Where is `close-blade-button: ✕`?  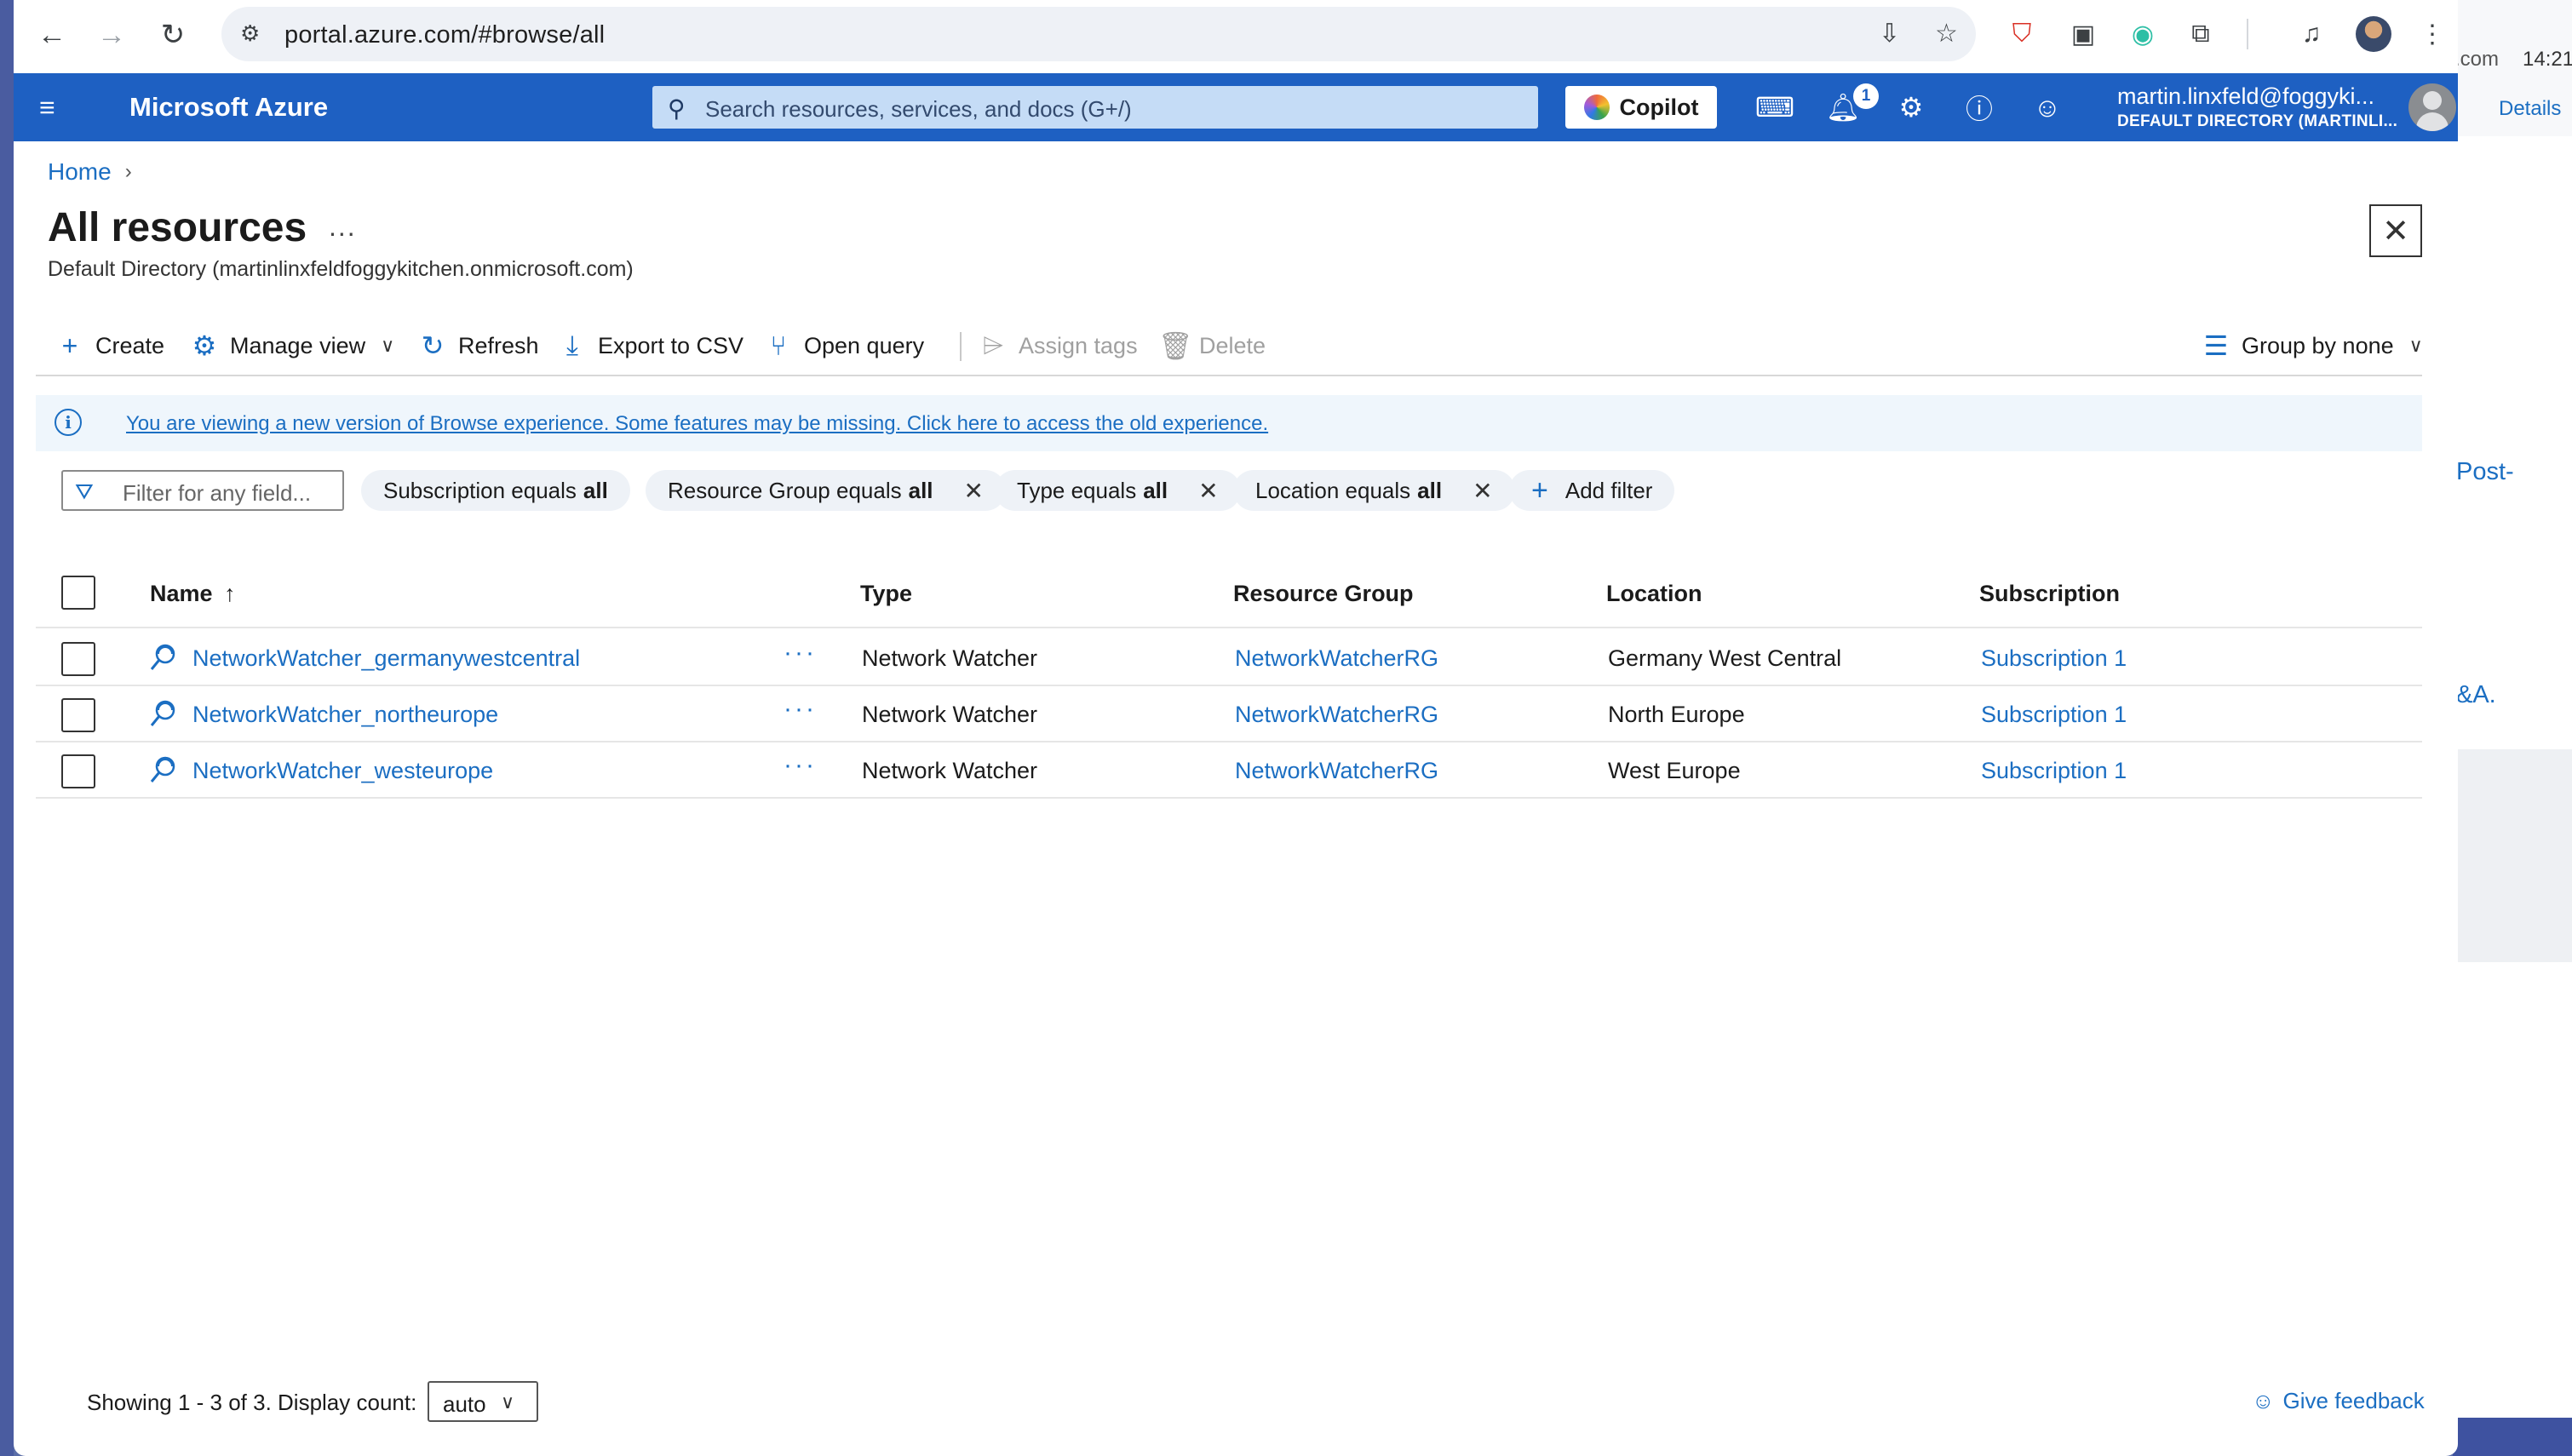 close-blade-button: ✕ is located at coordinates (2395, 230).